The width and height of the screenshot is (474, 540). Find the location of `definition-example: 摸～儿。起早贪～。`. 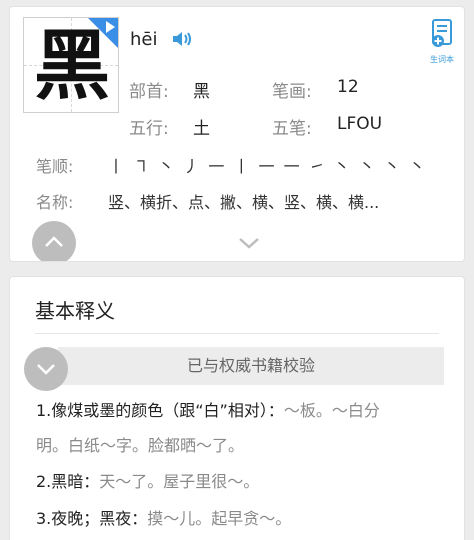

definition-example: 摸～儿。起早贪～。 is located at coordinates (219, 518).